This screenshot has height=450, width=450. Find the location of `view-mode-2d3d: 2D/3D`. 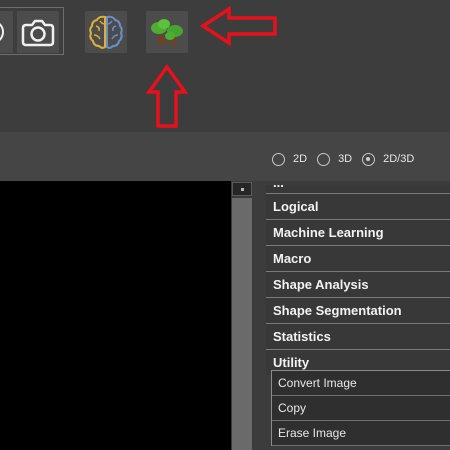

view-mode-2d3d: 2D/3D is located at coordinates (388, 159).